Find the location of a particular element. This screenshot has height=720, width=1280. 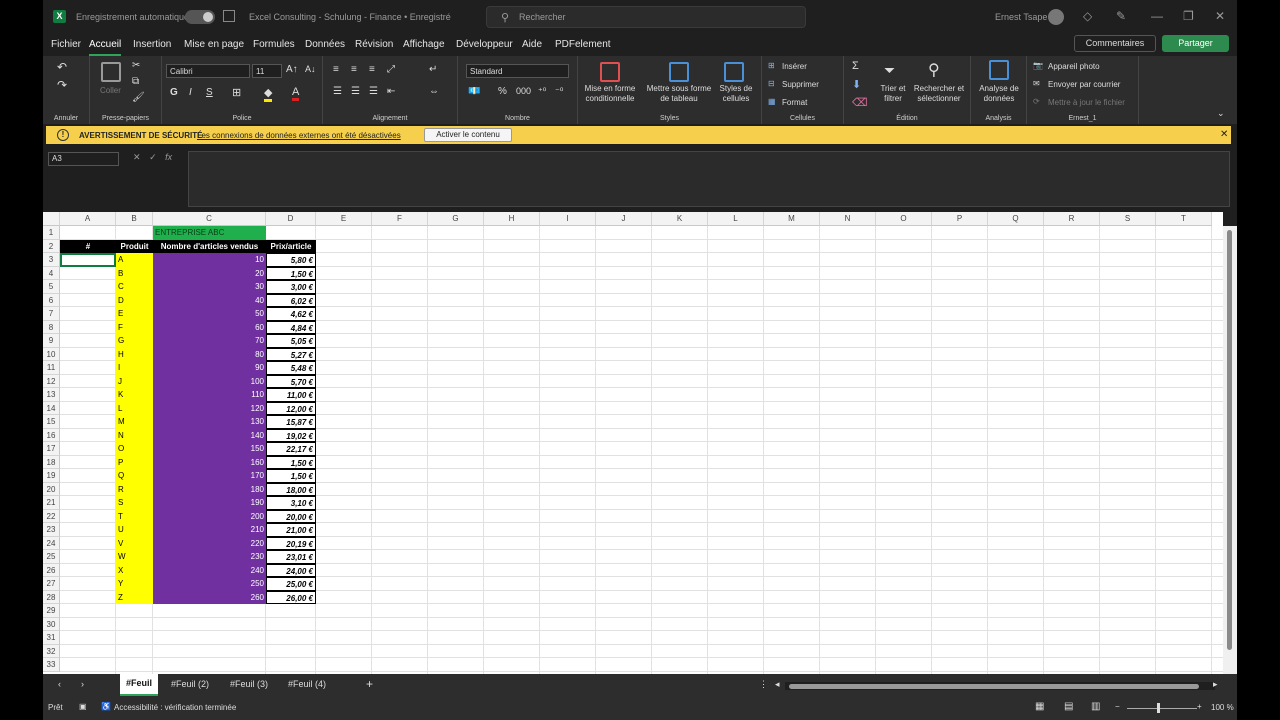

tab-pdfelement: PDFelement is located at coordinates (583, 44).